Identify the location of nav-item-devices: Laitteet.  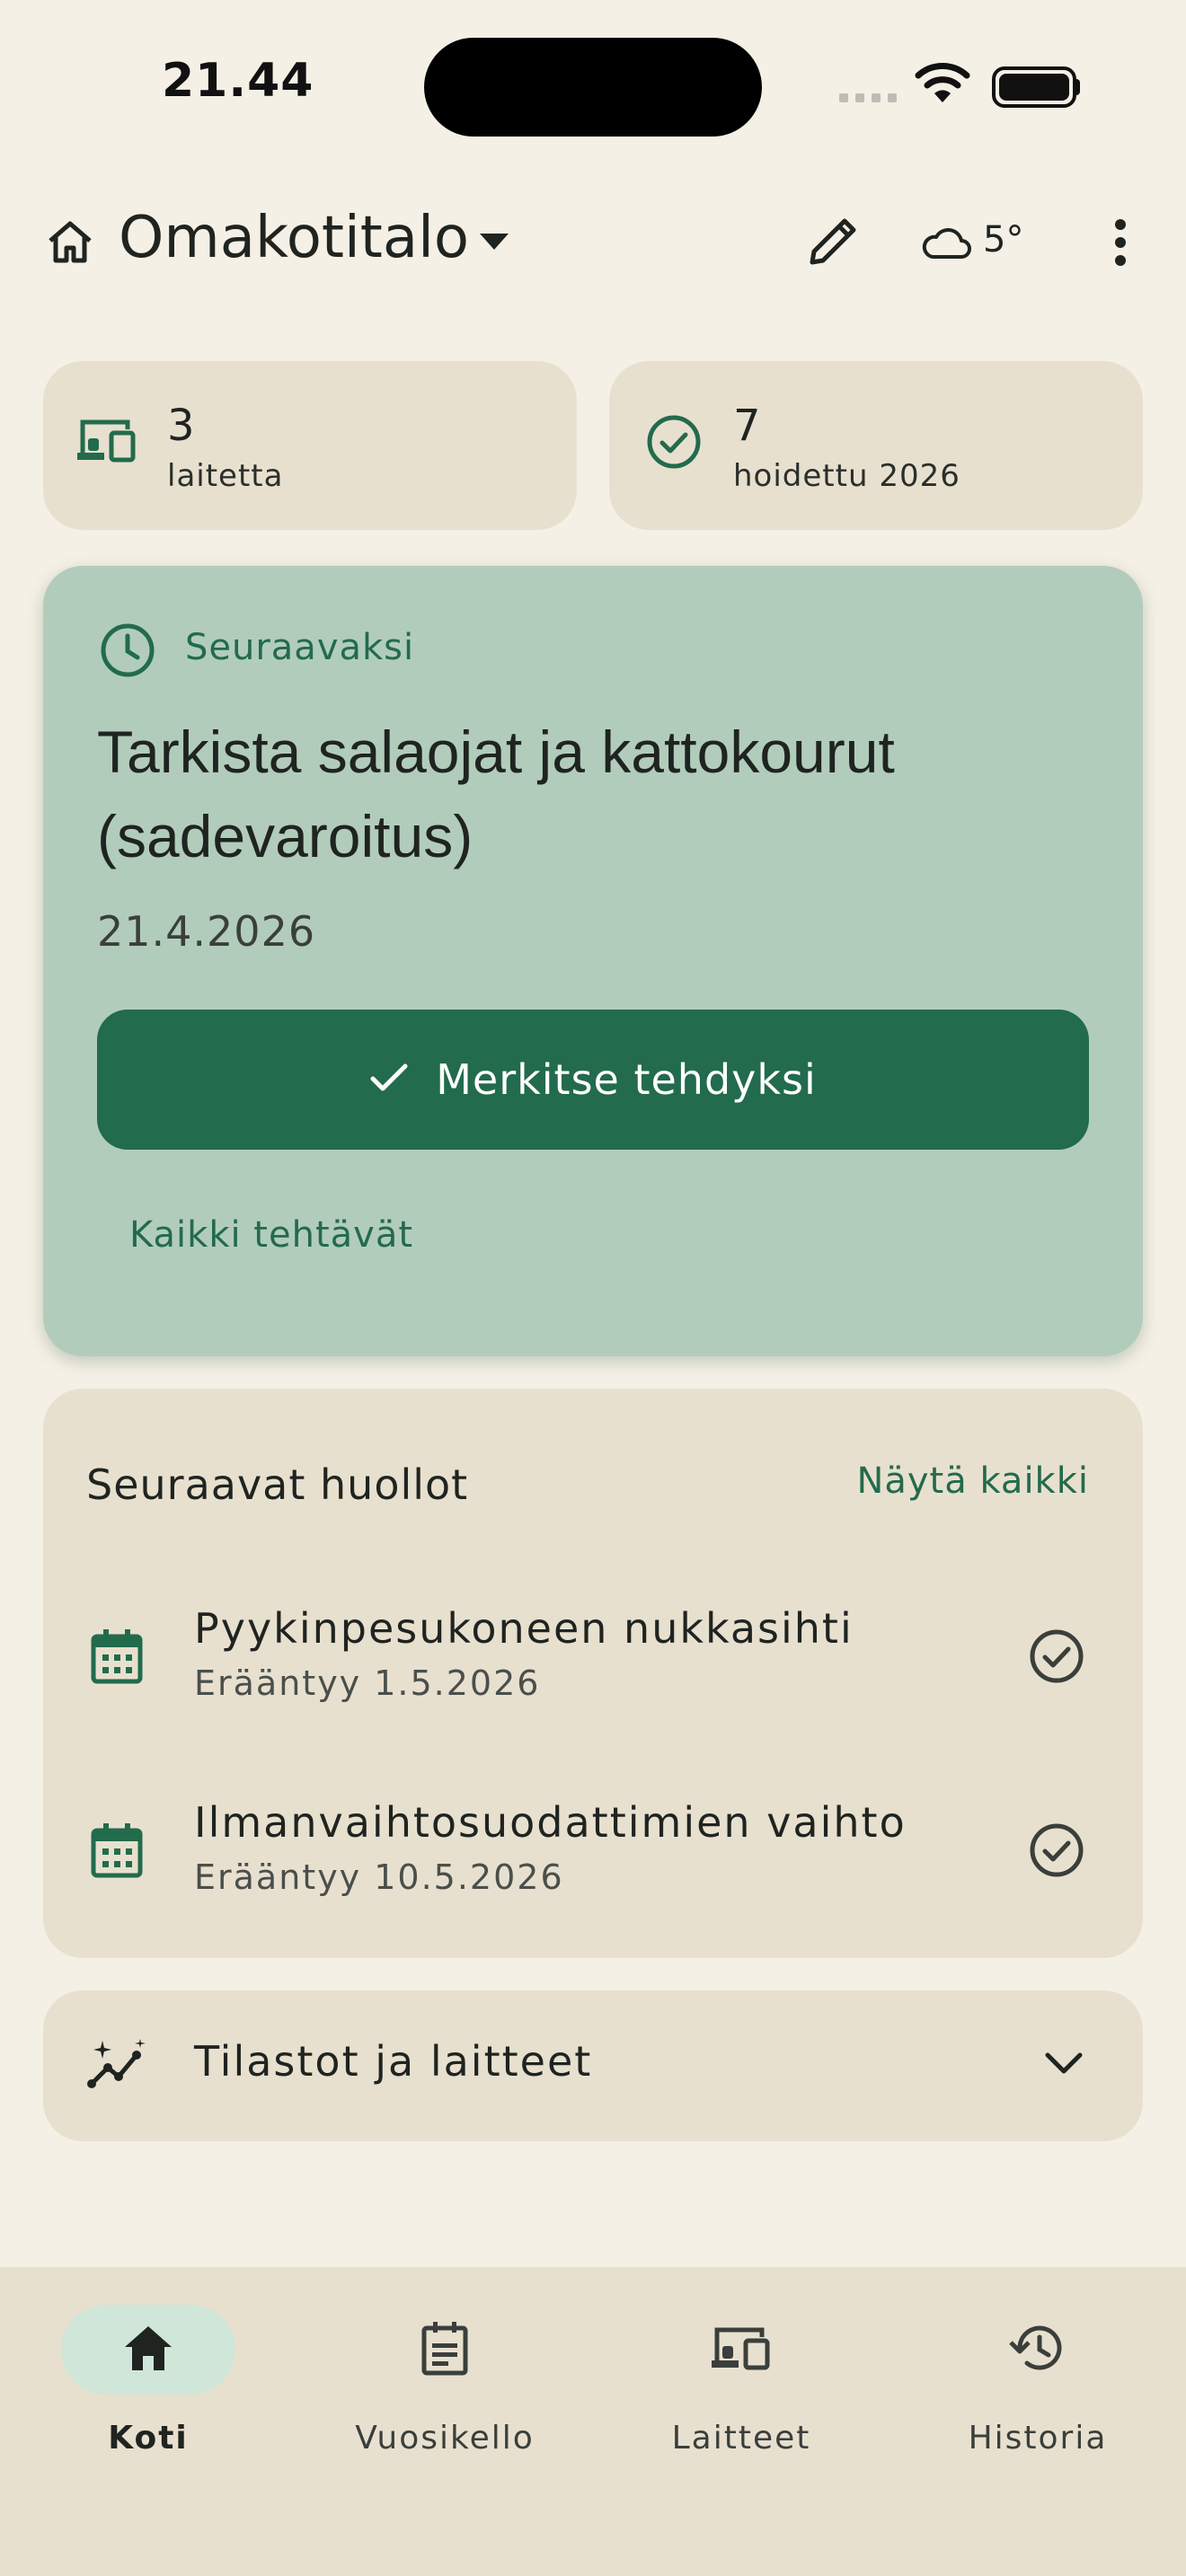
(741, 2362).